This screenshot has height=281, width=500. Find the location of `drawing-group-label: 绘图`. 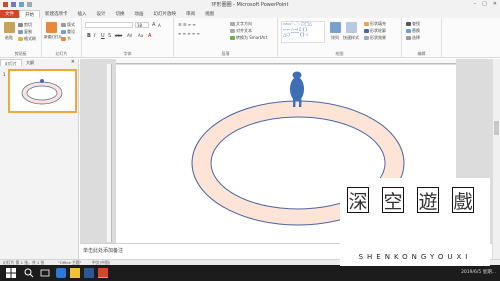

drawing-group-label: 绘图 is located at coordinates (339, 53).